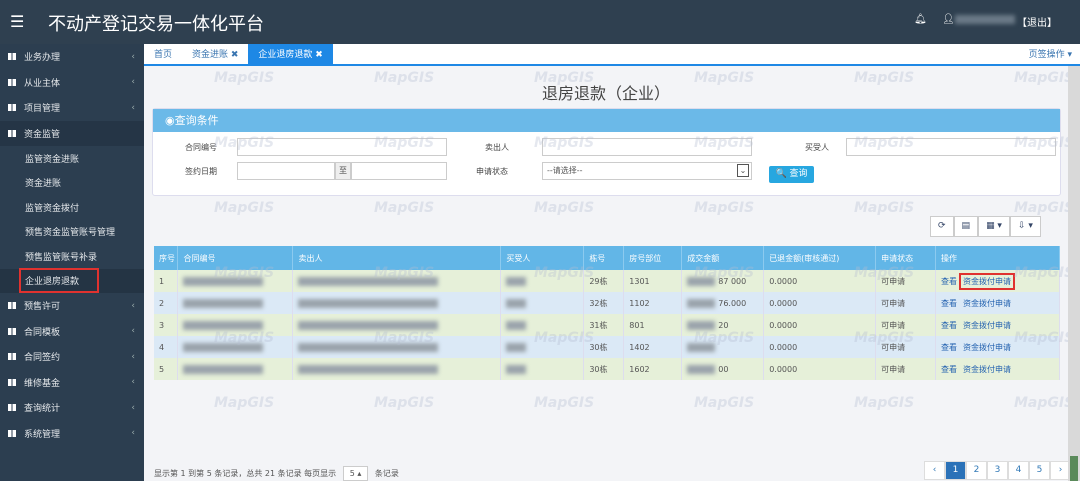 Image resolution: width=1080 pixels, height=481 pixels. I want to click on status-label: 申请状态, so click(492, 171).